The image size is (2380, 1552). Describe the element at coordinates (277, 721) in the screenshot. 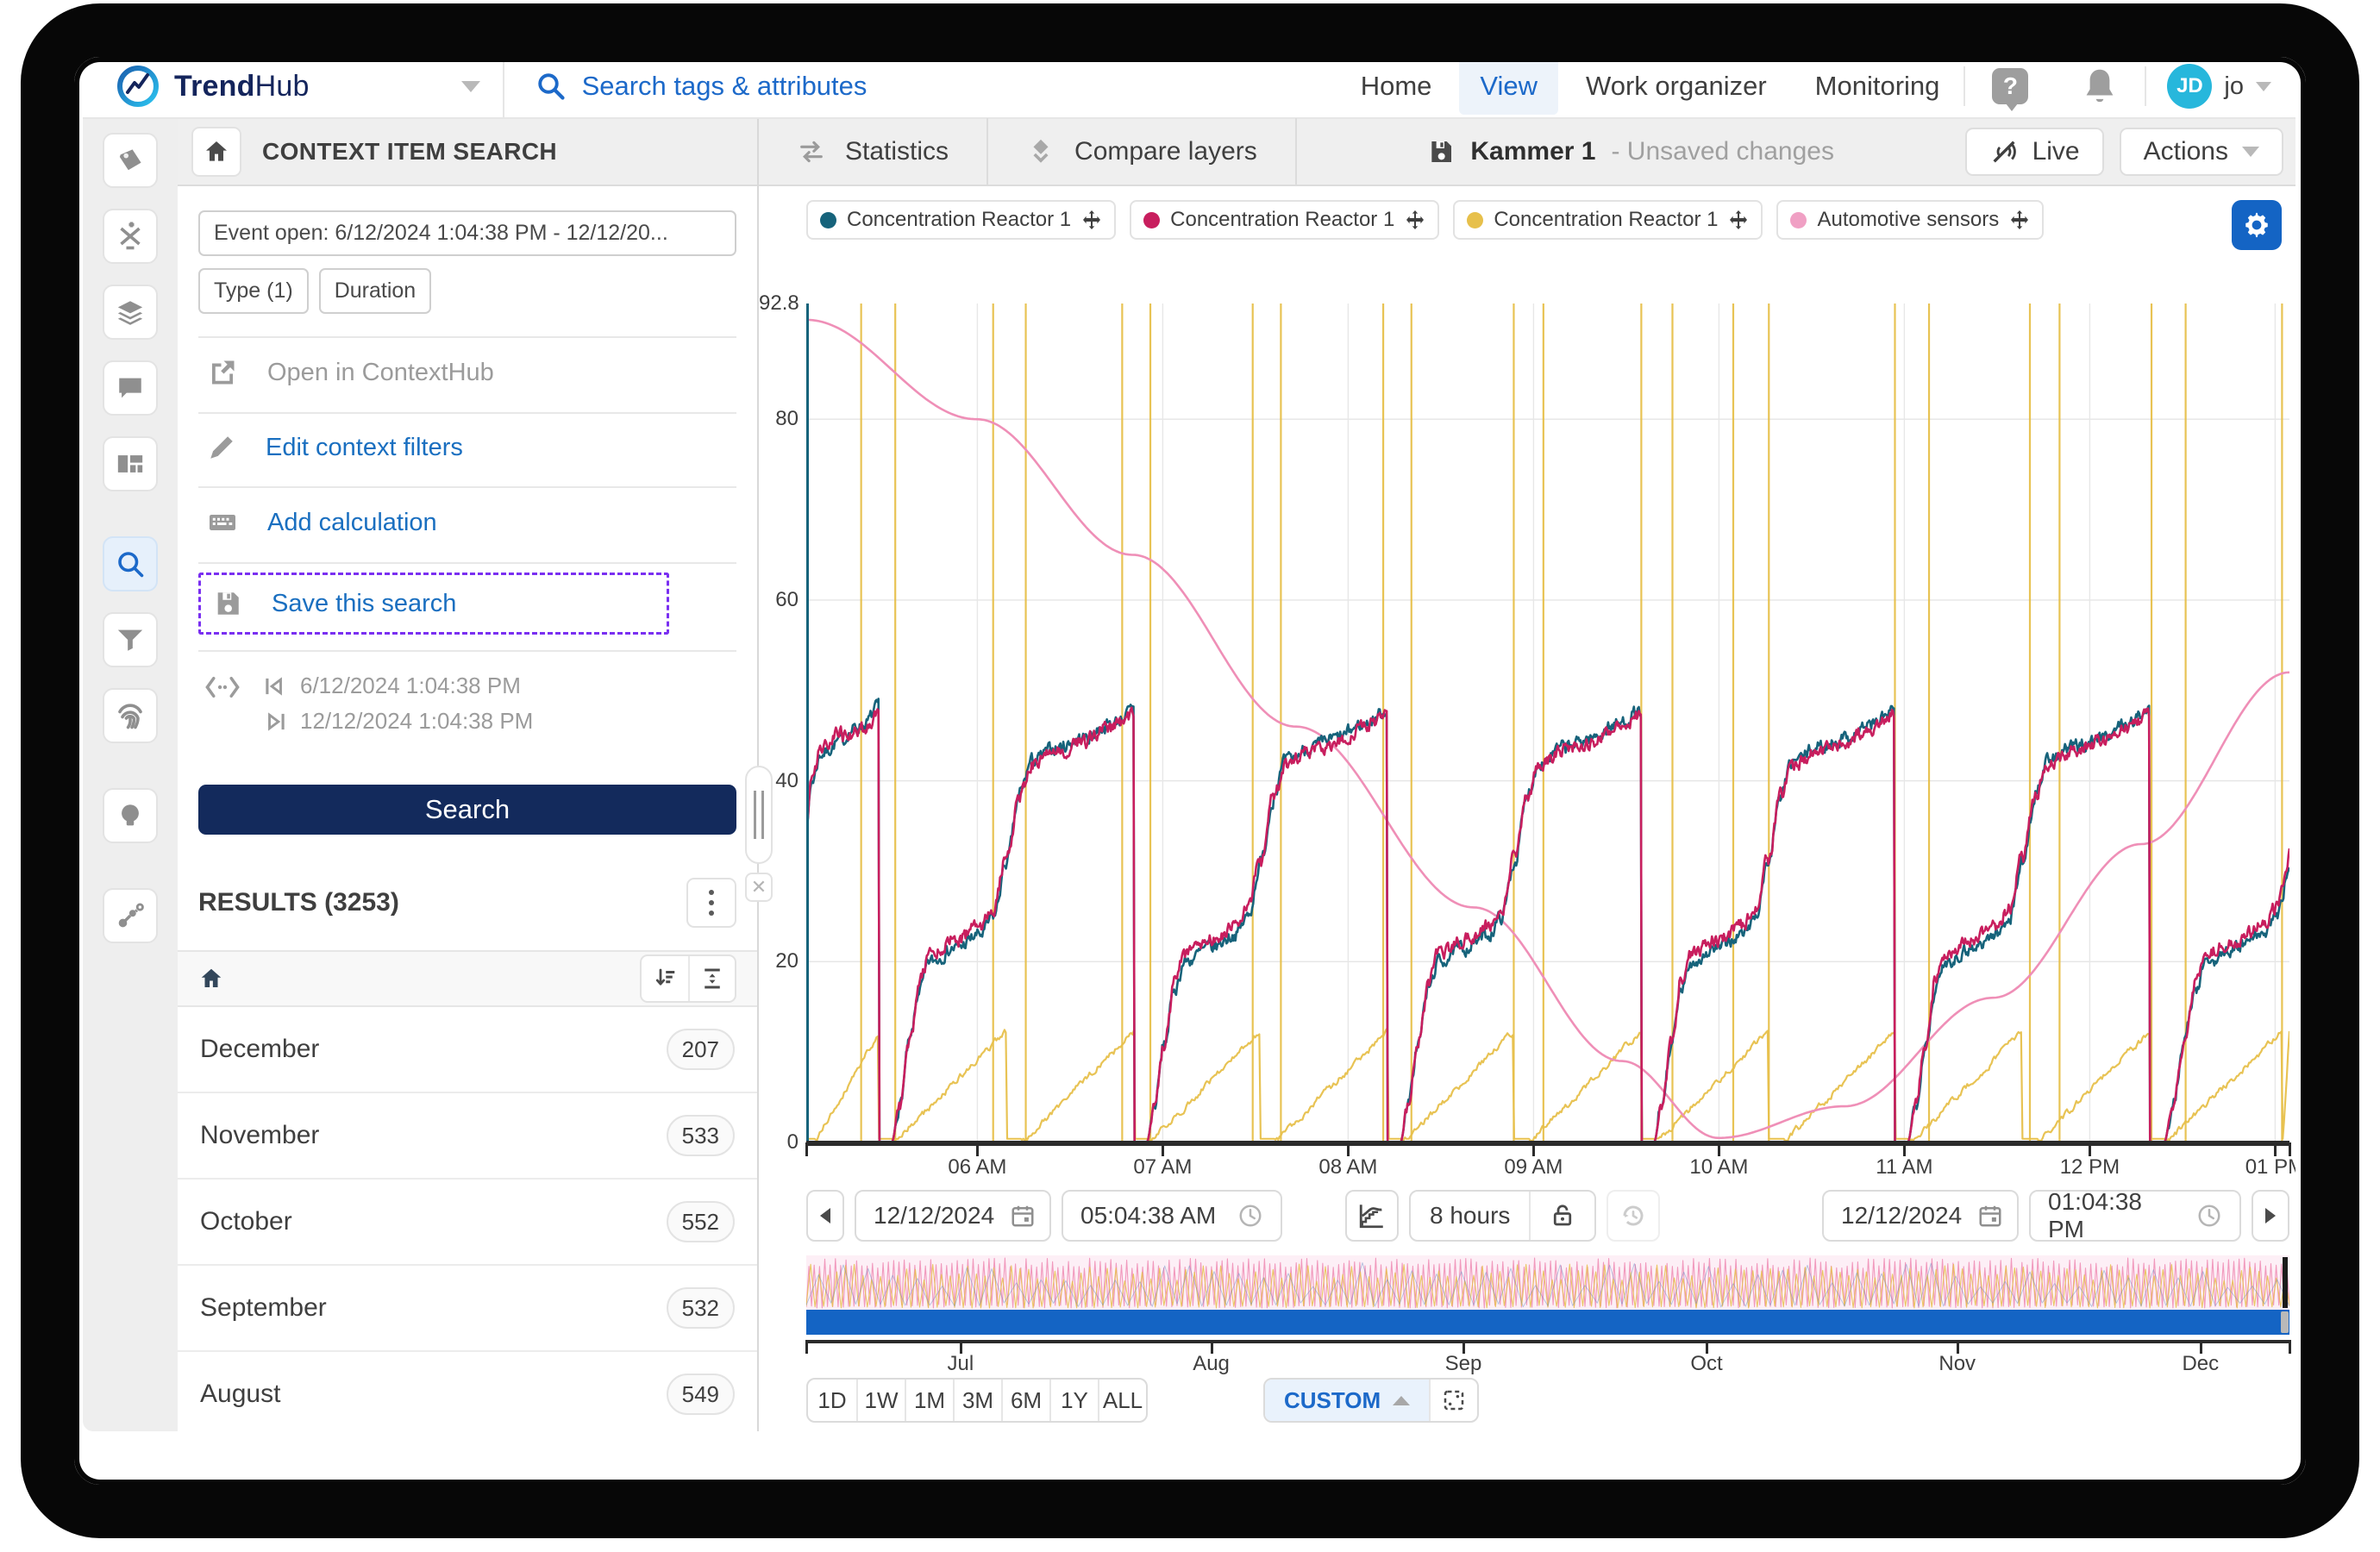

I see `range-end-icon` at that location.